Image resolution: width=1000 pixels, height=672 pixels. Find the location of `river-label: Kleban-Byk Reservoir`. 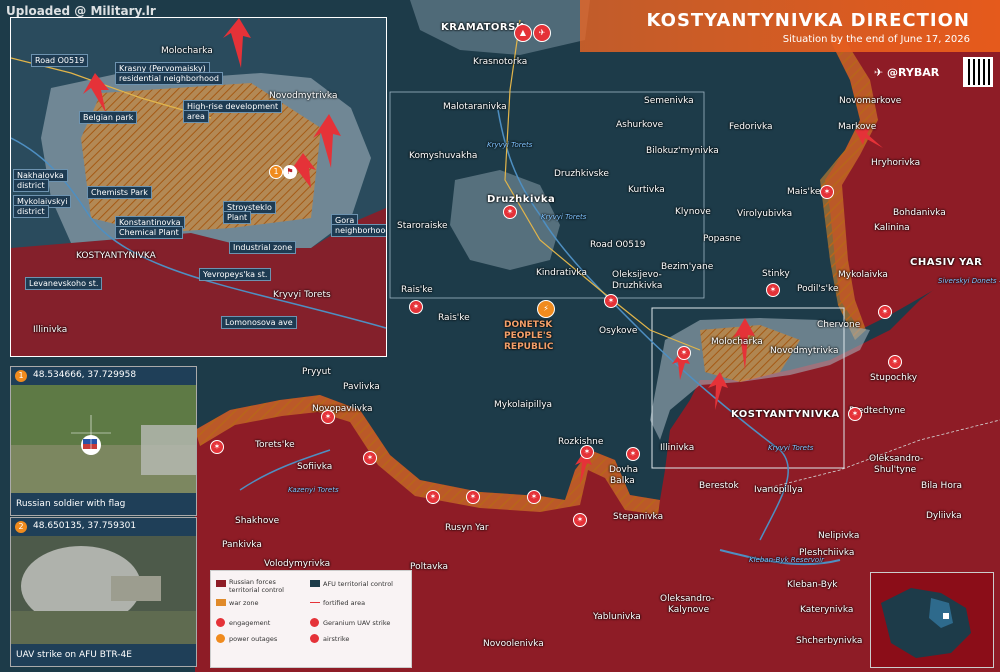

river-label: Kleban-Byk Reservoir is located at coordinates (787, 560).